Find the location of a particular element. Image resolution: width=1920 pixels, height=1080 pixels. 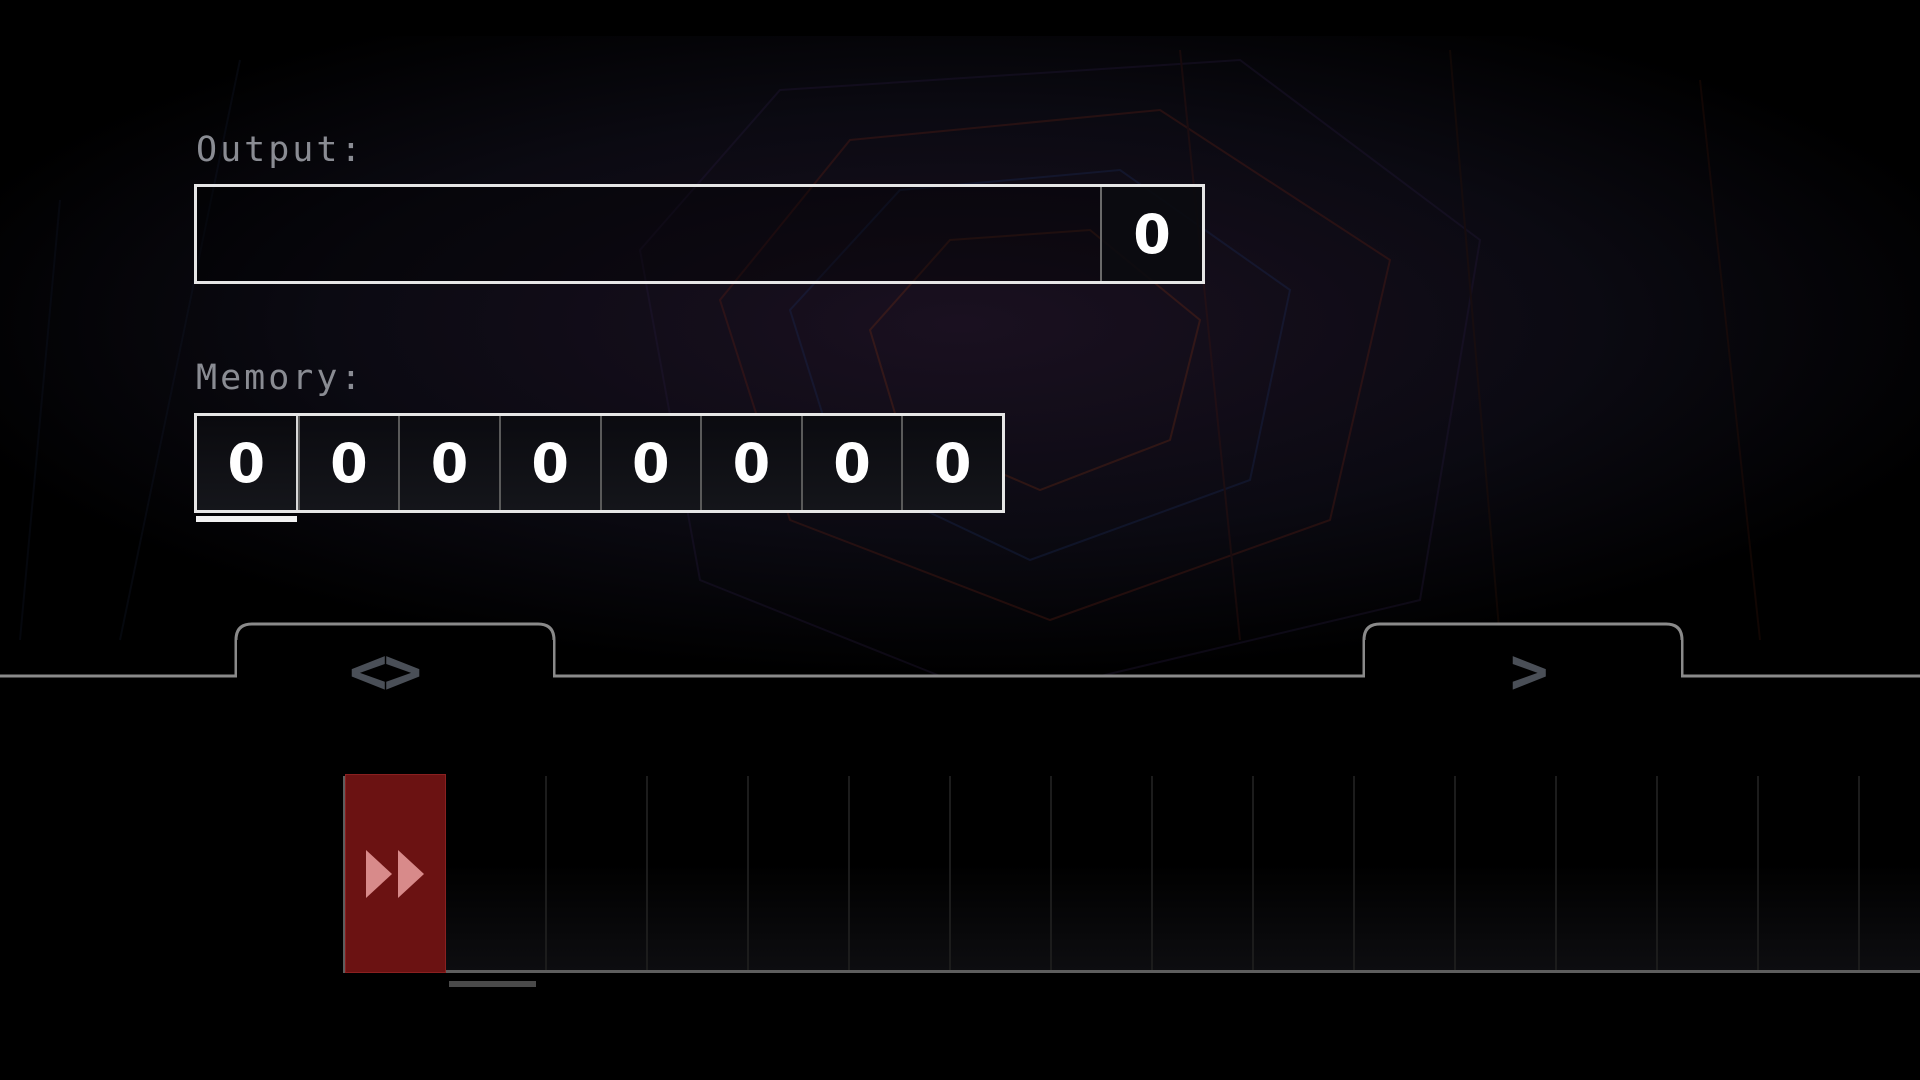

fast-forward-icon is located at coordinates (394, 873).